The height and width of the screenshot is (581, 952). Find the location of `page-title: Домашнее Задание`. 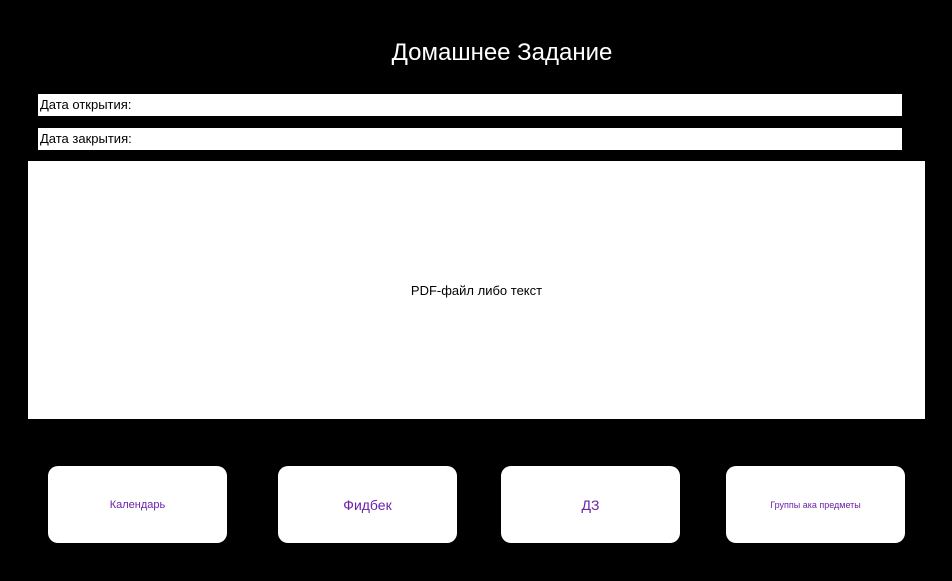

page-title: Домашнее Задание is located at coordinates (502, 52).